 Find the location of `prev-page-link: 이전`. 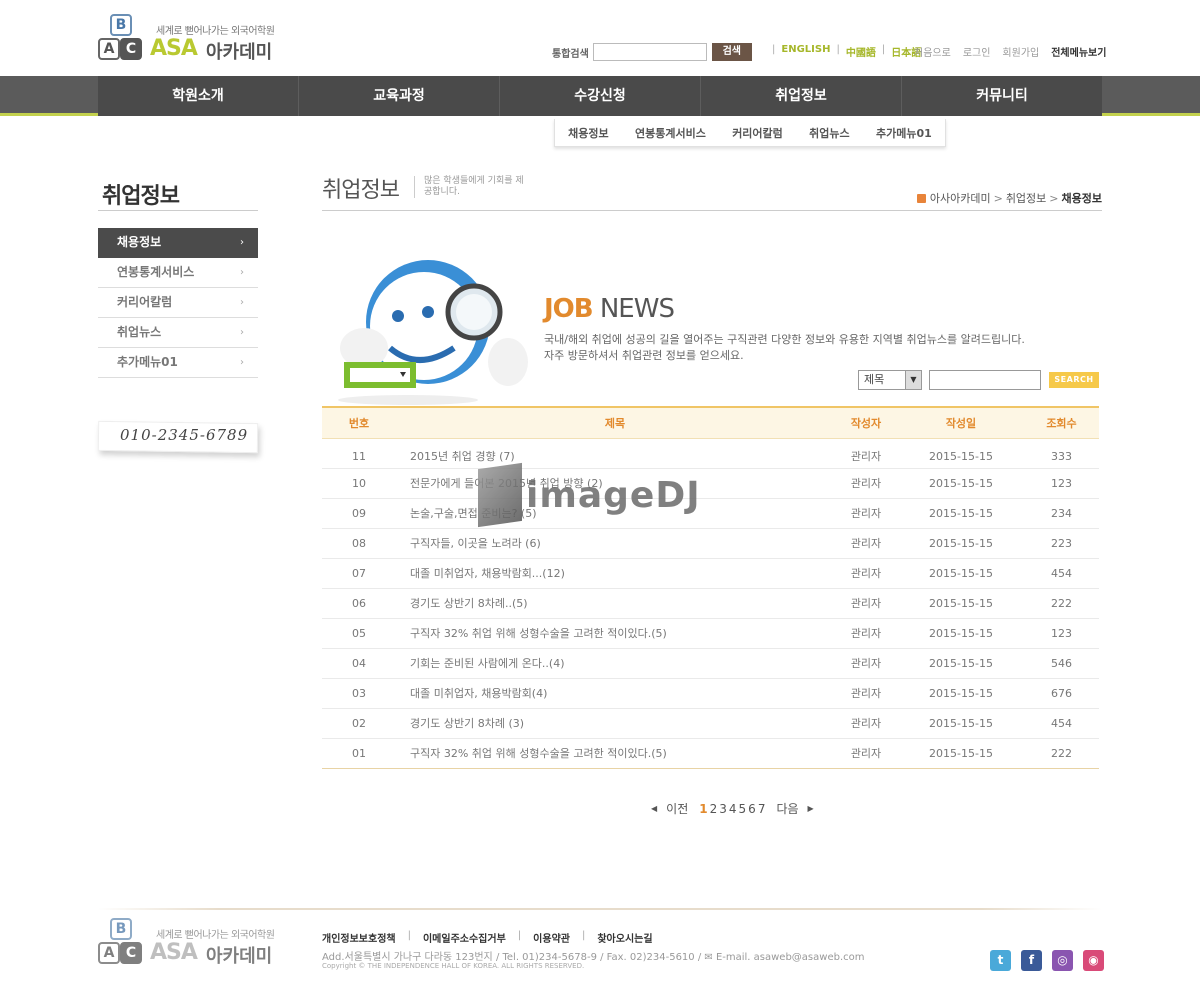

prev-page-link: 이전 is located at coordinates (677, 808).